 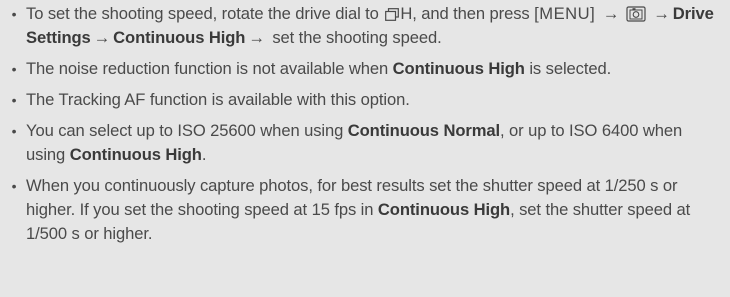 I want to click on shooting-menu-camera-icon, so click(x=636, y=13).